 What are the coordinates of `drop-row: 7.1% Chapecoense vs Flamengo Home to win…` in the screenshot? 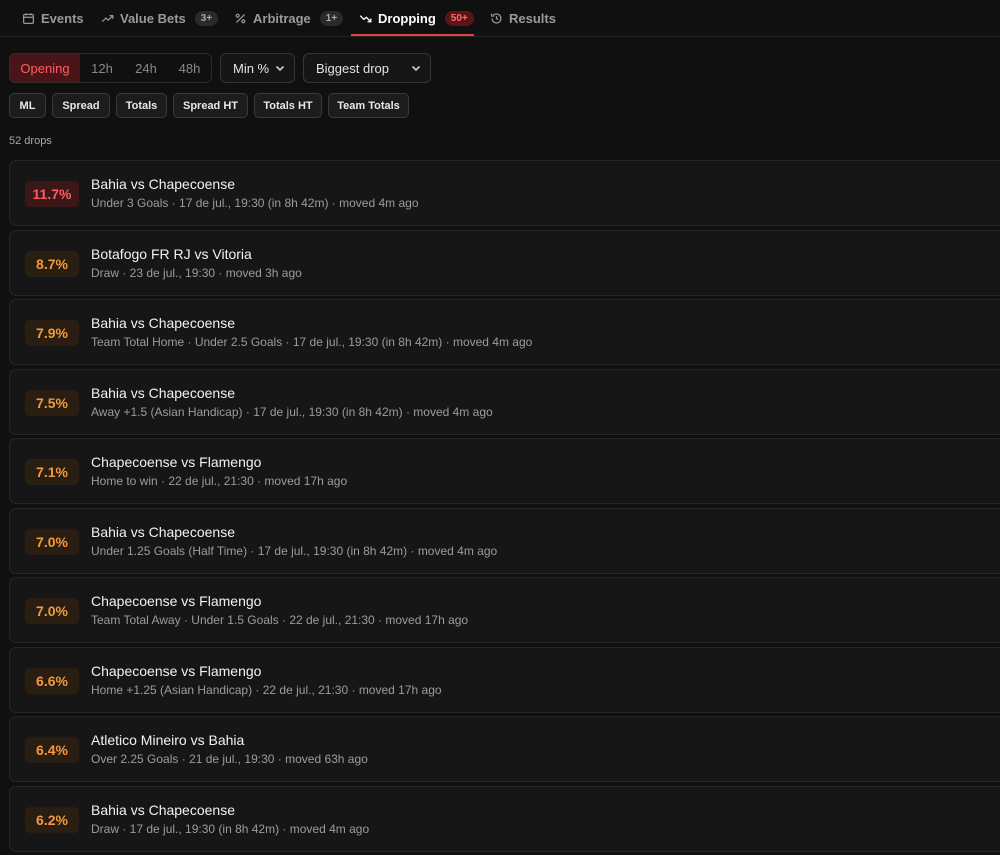 It's located at (504, 471).